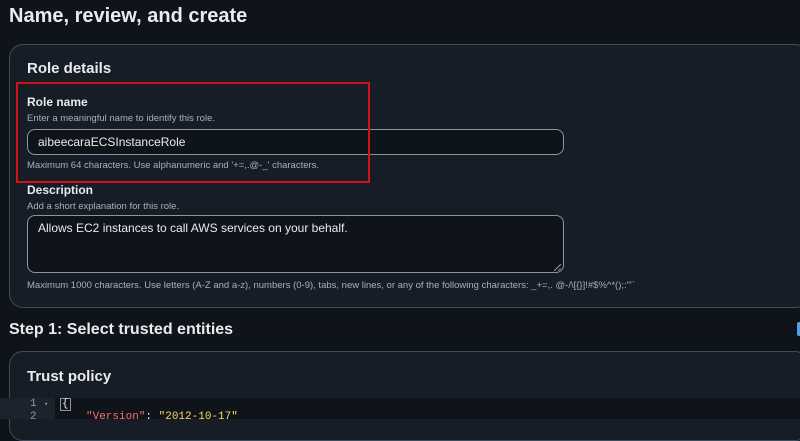 This screenshot has height=441, width=800. Describe the element at coordinates (65, 404) in the screenshot. I see `editor-code-text: {` at that location.